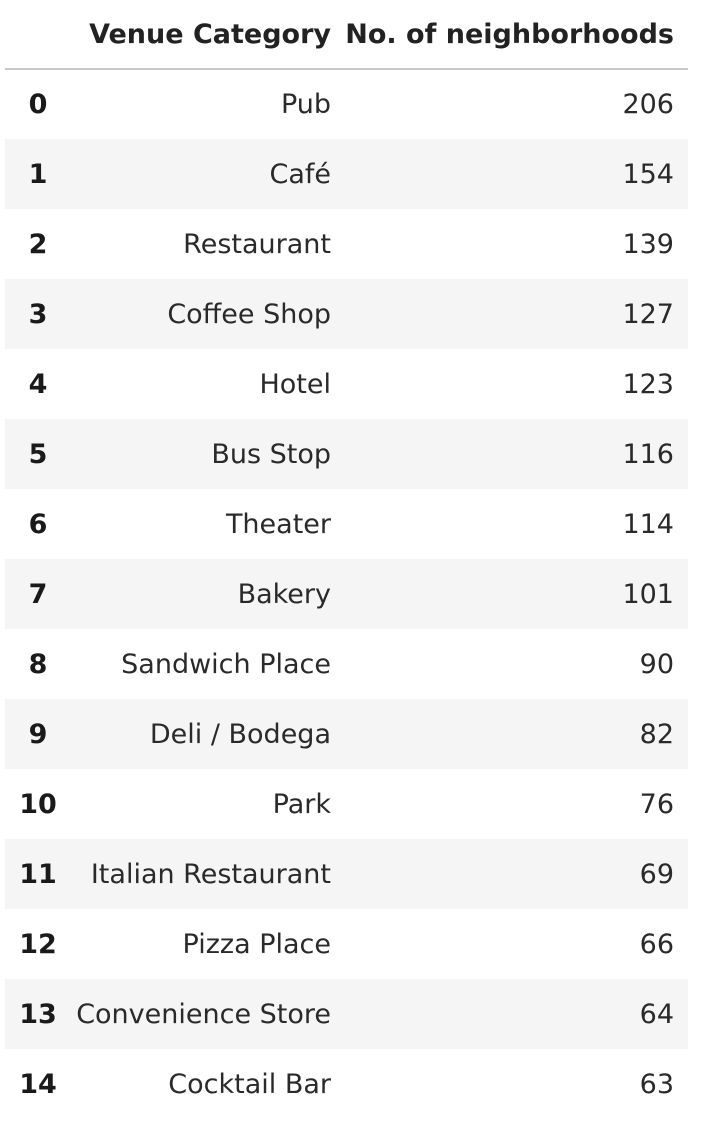  I want to click on venue-category-cell: Italian Restaurant, so click(210, 874).